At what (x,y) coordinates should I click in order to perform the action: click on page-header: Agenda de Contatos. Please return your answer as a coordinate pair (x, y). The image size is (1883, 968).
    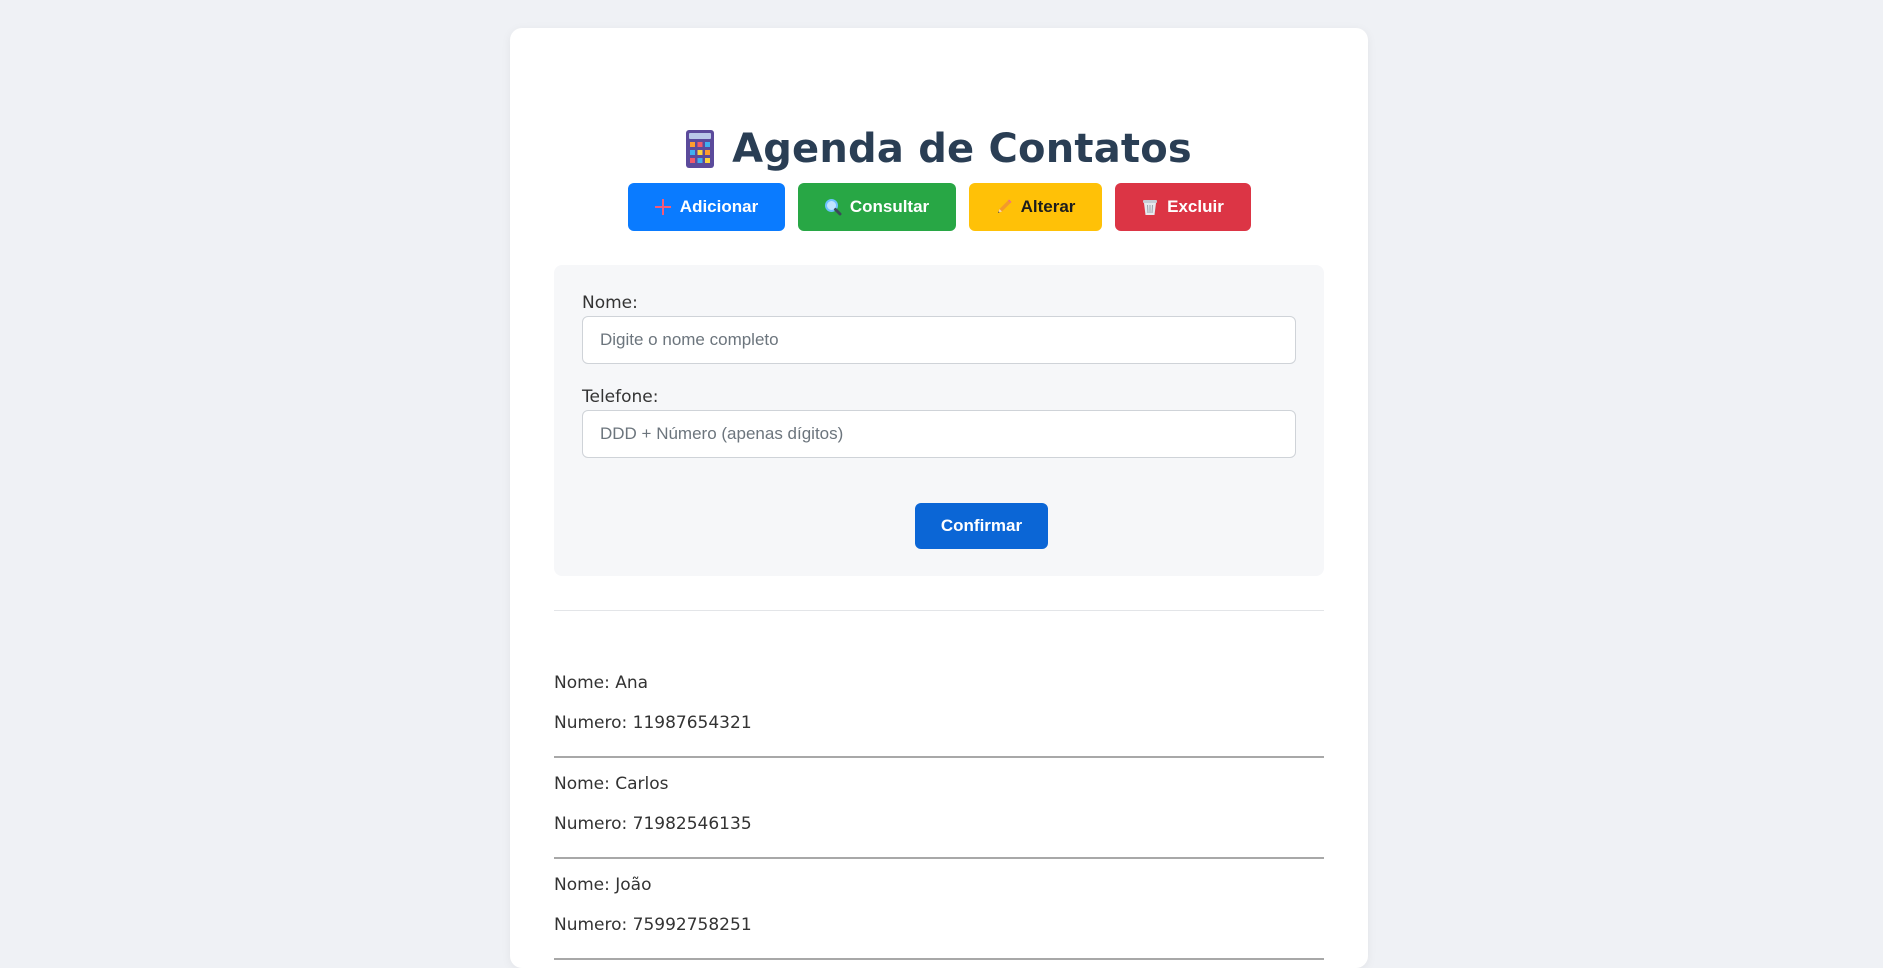
    Looking at the image, I should click on (939, 149).